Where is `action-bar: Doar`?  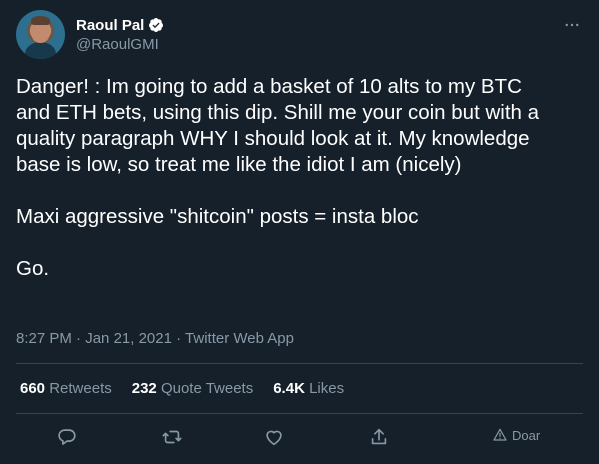 action-bar: Doar is located at coordinates (299, 438).